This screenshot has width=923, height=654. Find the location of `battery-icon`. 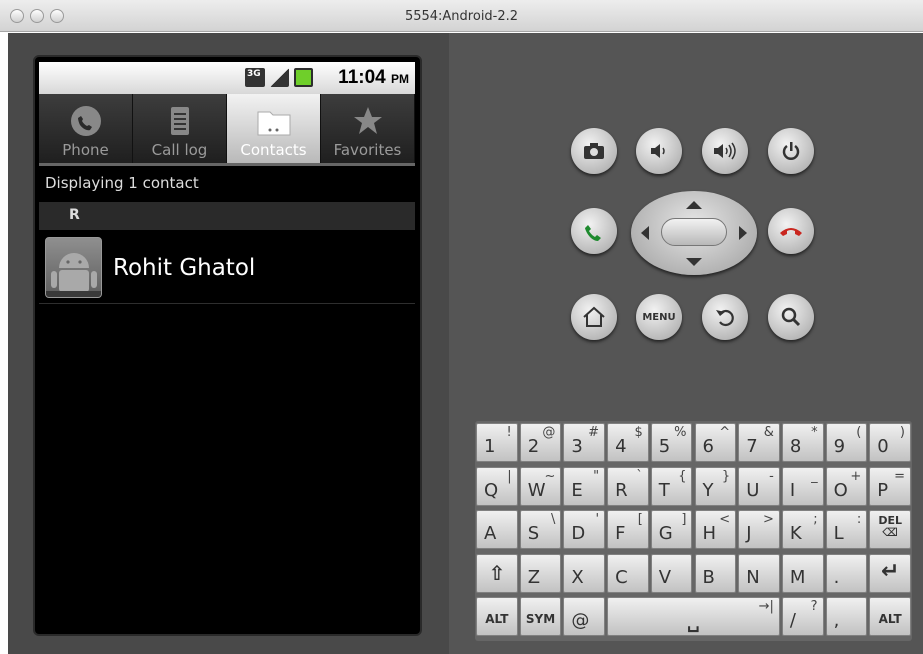

battery-icon is located at coordinates (303, 77).